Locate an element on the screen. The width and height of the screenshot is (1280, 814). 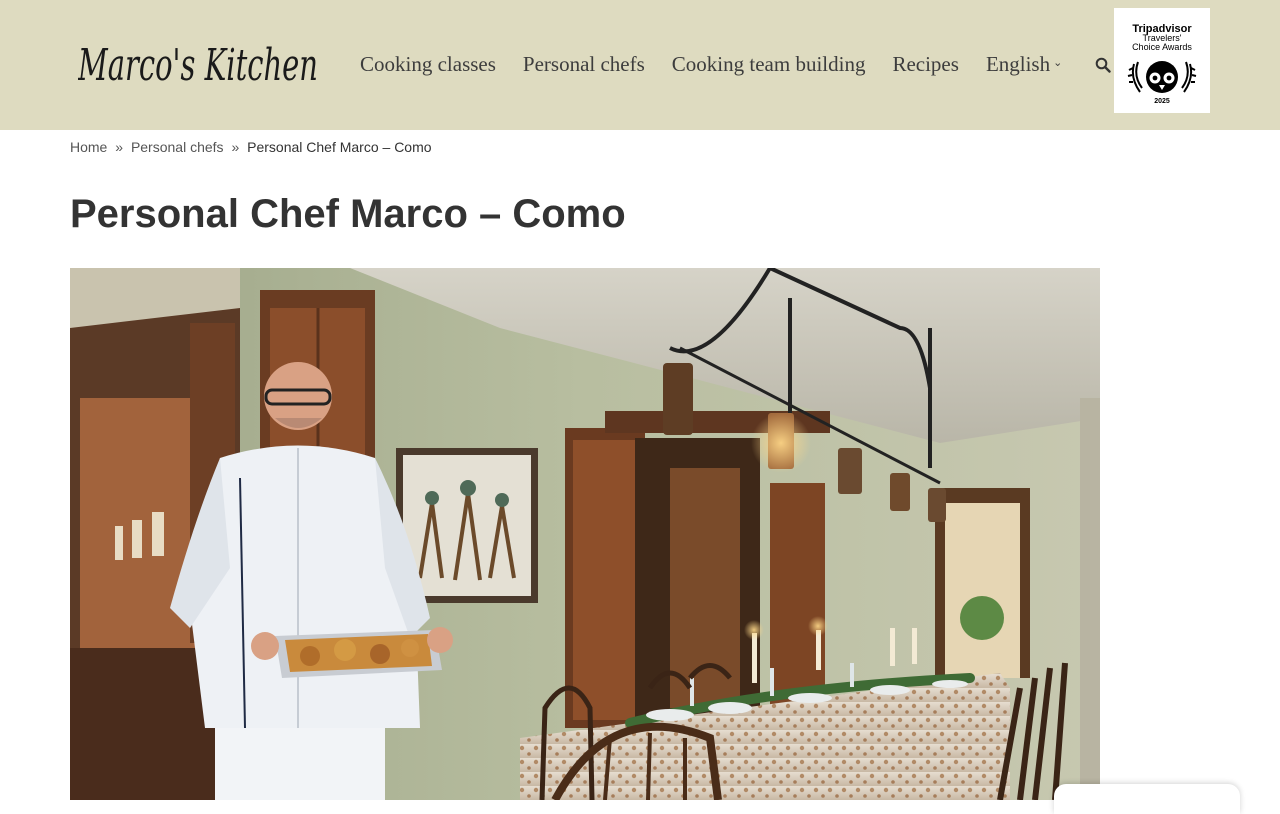
nav-item-recipes: Recipes is located at coordinates (925, 64).